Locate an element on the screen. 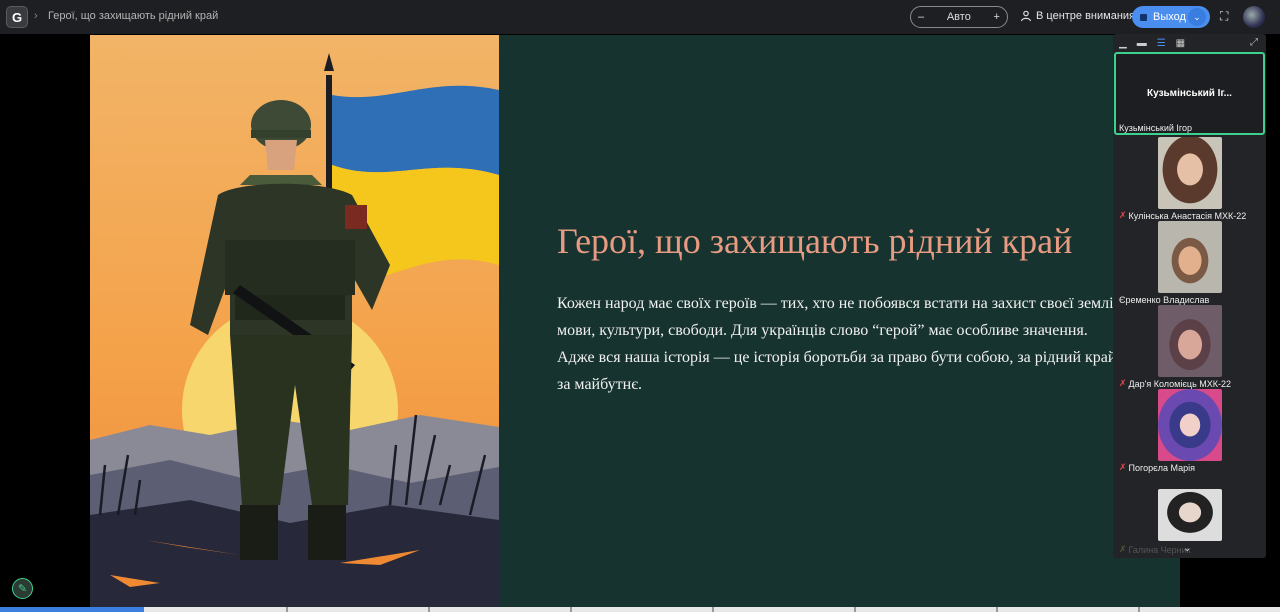 This screenshot has width=1280, height=612. slide-thumbnail-strip is located at coordinates (640, 609).